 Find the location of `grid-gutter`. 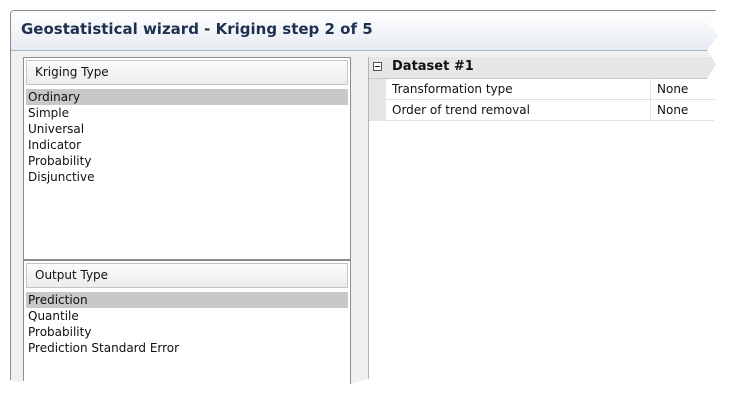

grid-gutter is located at coordinates (377, 100).